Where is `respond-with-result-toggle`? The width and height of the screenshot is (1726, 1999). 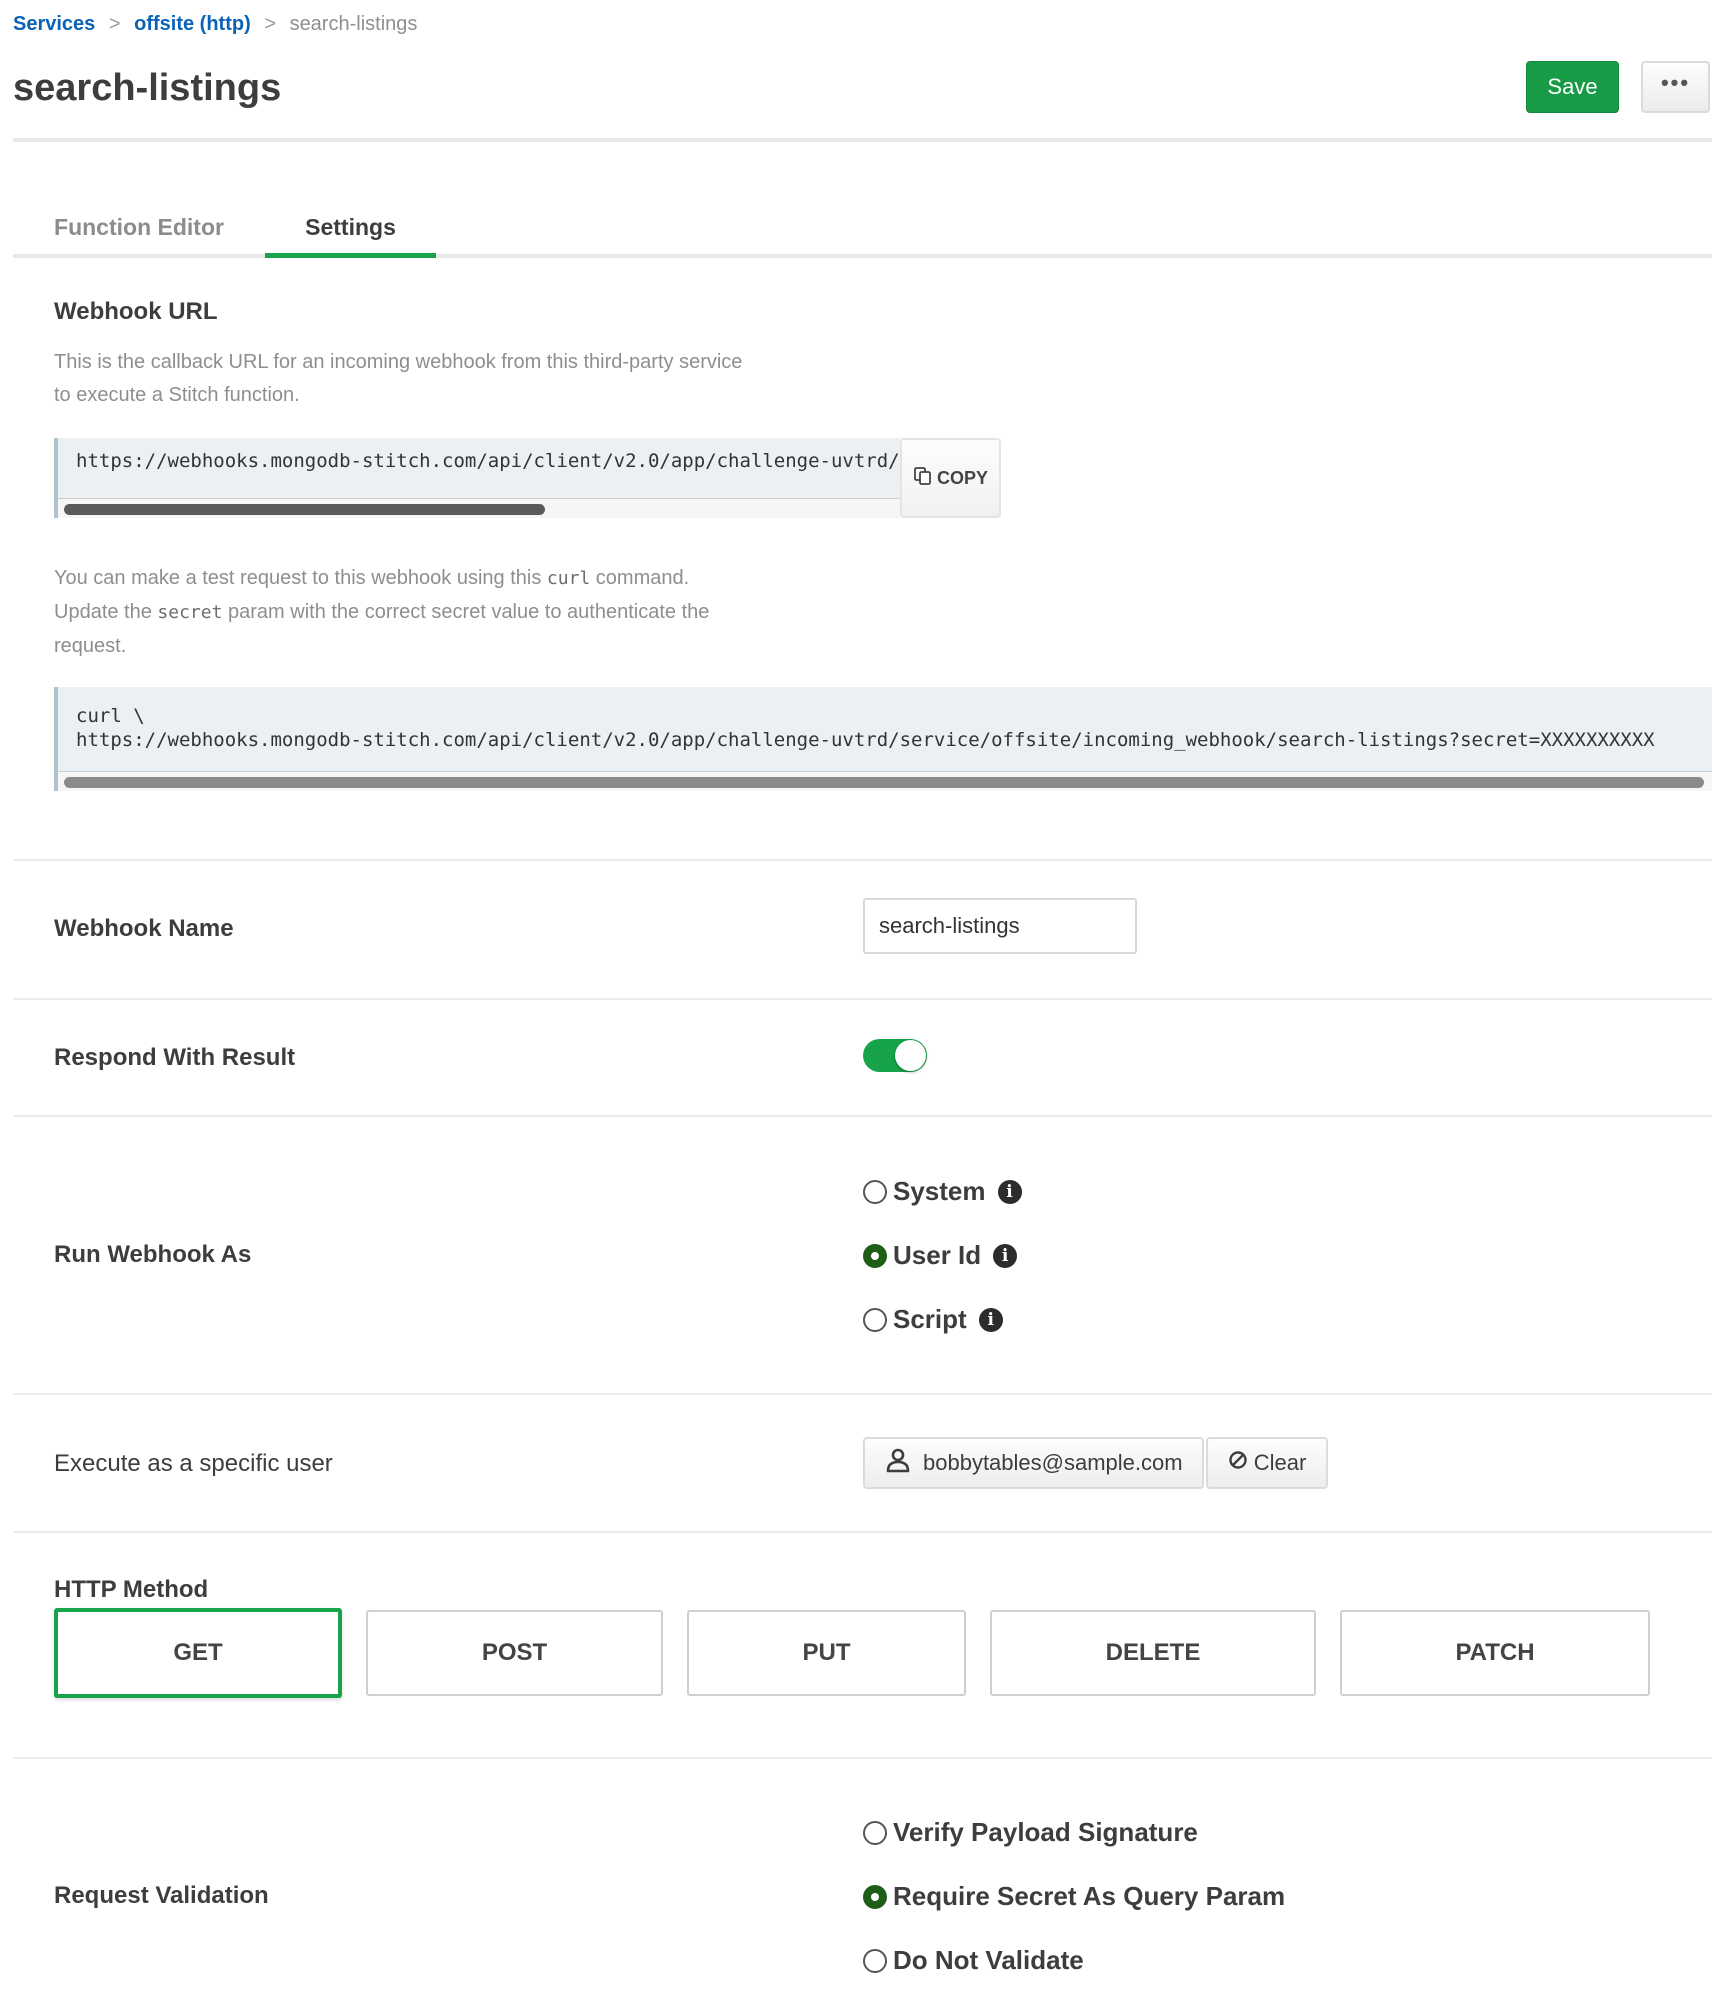
respond-with-result-toggle is located at coordinates (895, 1055).